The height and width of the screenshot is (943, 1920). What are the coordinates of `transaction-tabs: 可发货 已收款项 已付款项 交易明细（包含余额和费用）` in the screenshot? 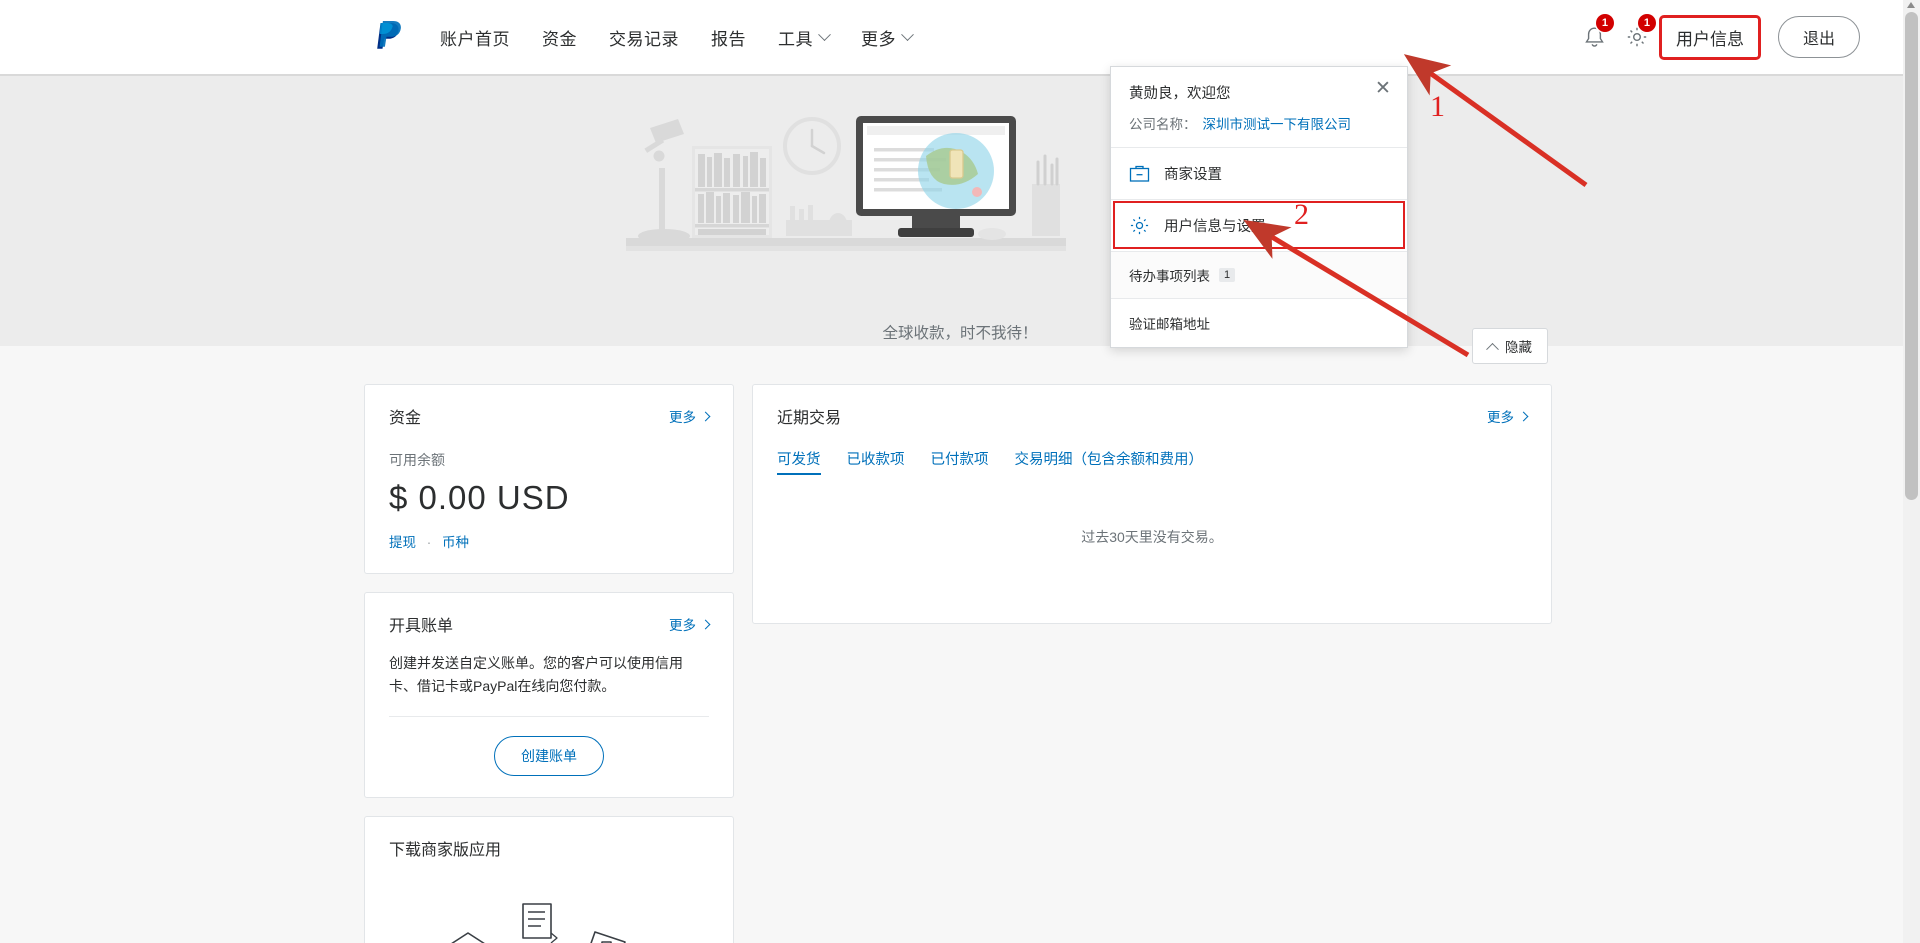 It's located at (1152, 451).